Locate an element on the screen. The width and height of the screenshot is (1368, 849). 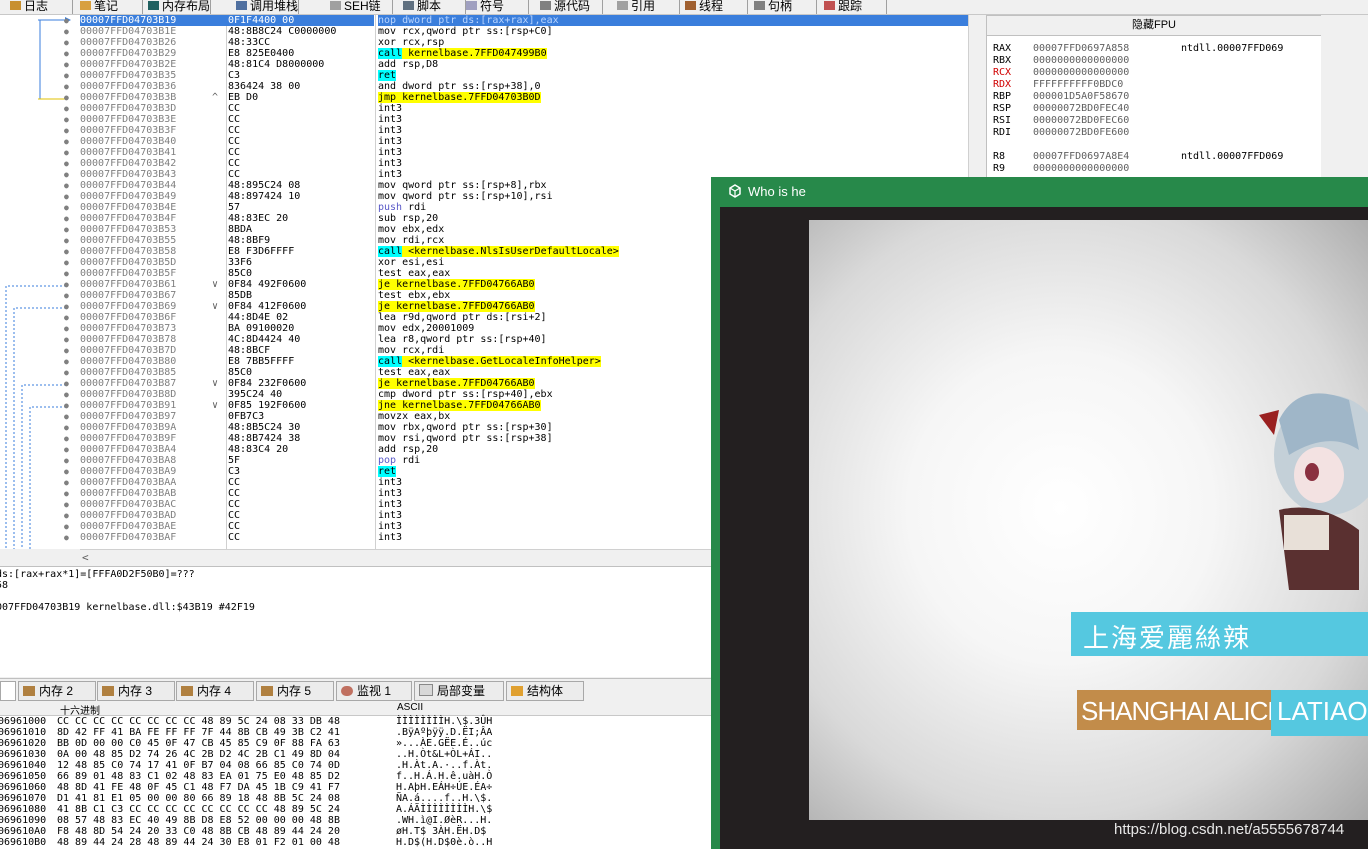
register-row: RBX 0000000000000000 is located at coordinates (1087, 61).